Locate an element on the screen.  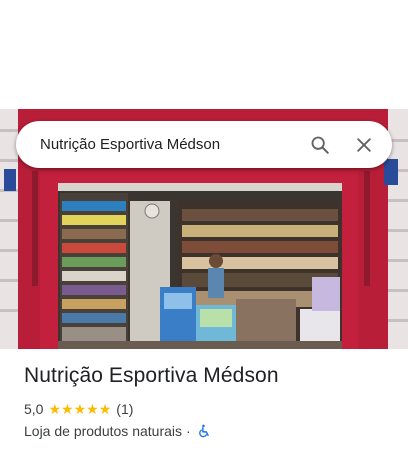
star-rating: ★ ★ ★ ★ ★ is located at coordinates (79, 409).